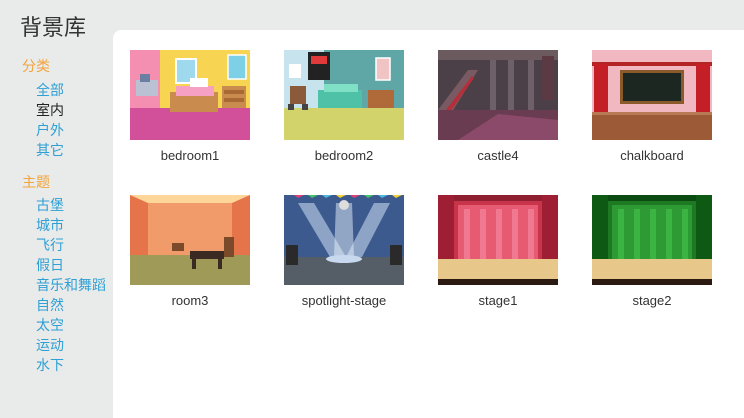 This screenshot has height=418, width=744. Describe the element at coordinates (498, 155) in the screenshot. I see `backdrop-label: castle4` at that location.